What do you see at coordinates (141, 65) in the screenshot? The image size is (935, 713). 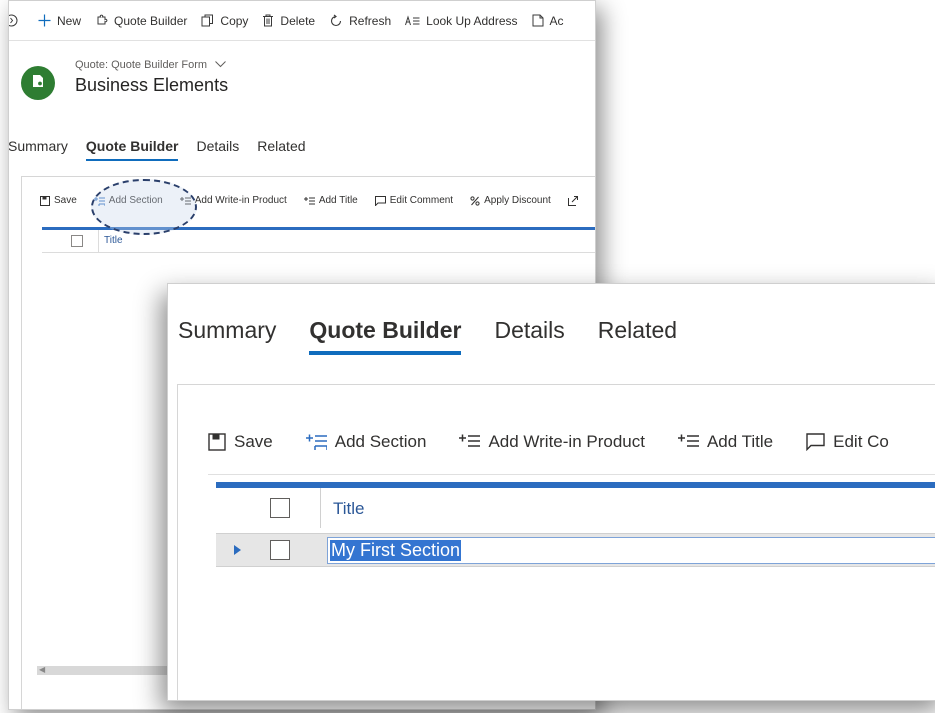 I see `form-selector-label: Quote: Quote Builder Form` at bounding box center [141, 65].